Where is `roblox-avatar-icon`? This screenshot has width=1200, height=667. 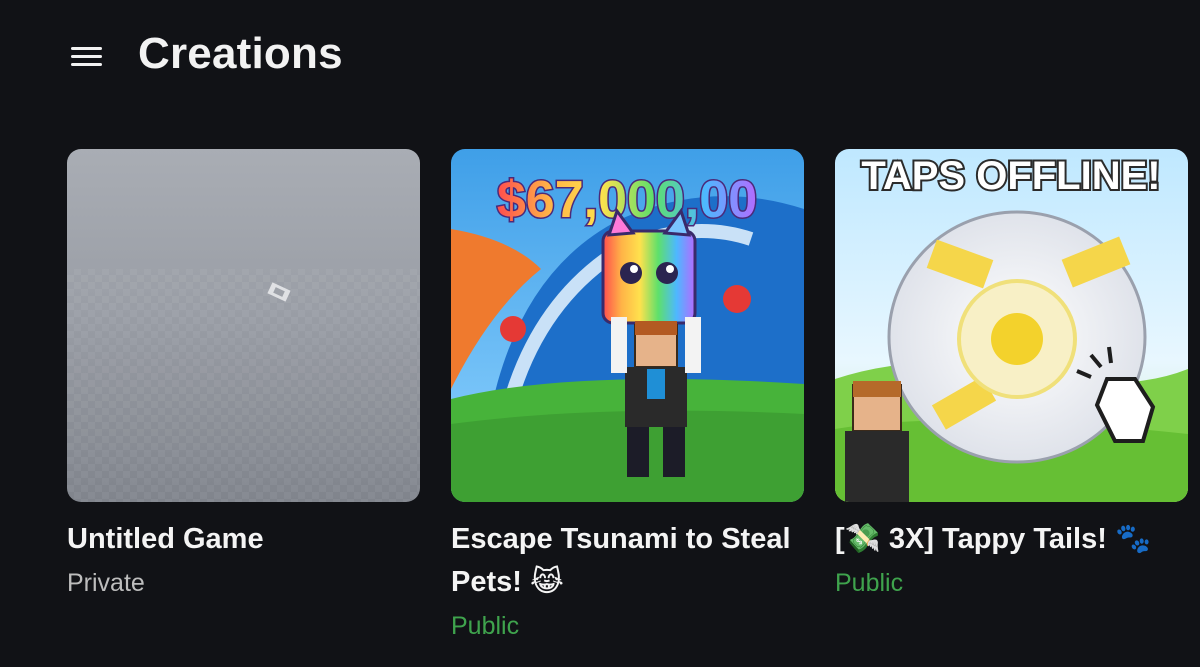
roblox-avatar-icon is located at coordinates (877, 441).